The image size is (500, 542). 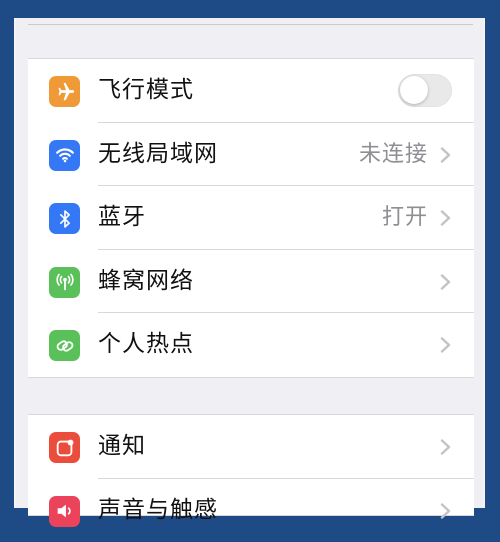 What do you see at coordinates (122, 446) in the screenshot?
I see `notifications-label: 通知` at bounding box center [122, 446].